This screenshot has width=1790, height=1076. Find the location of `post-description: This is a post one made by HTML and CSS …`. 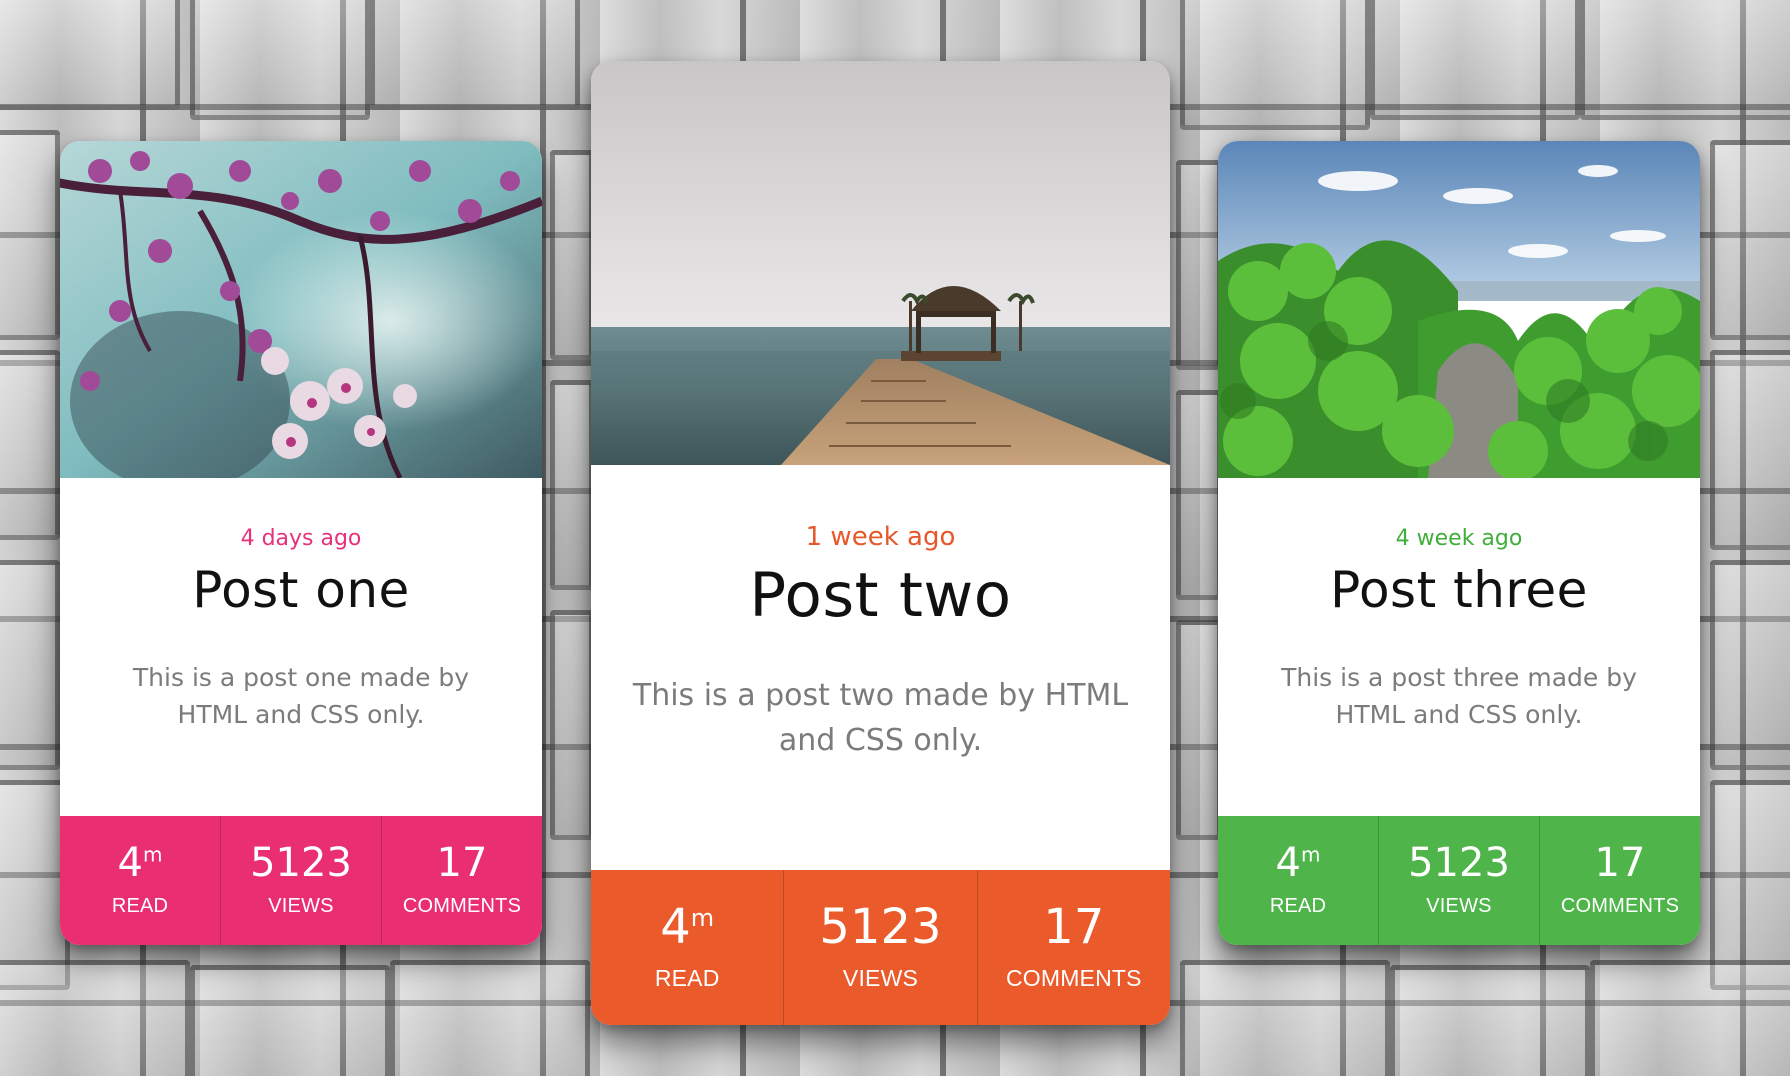

post-description: This is a post one made by HTML and CSS … is located at coordinates (301, 696).